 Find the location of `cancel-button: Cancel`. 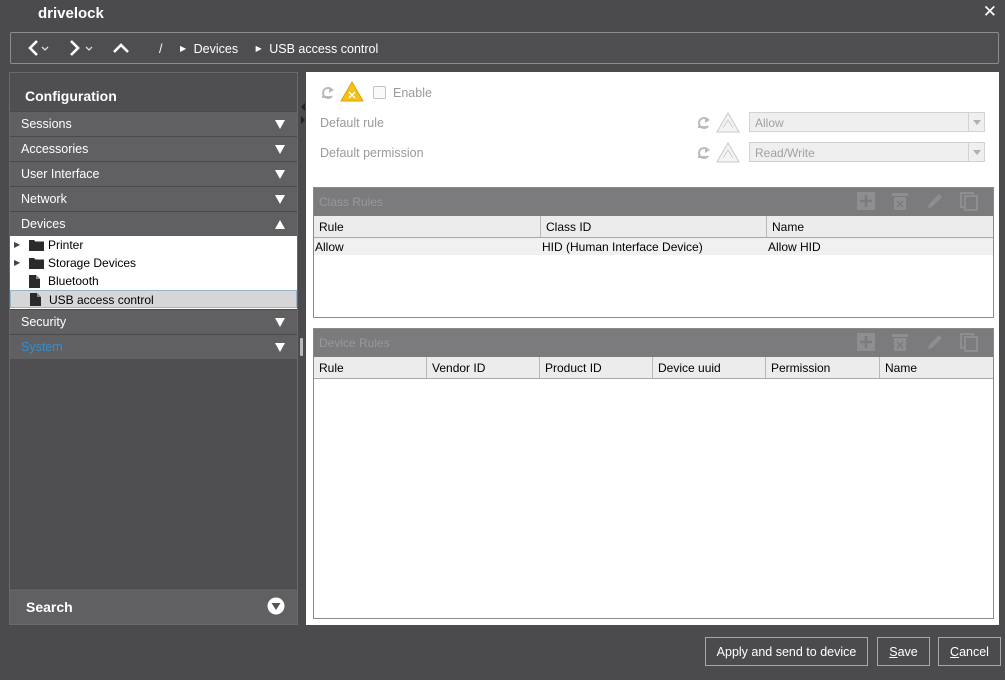

cancel-button: Cancel is located at coordinates (969, 651).